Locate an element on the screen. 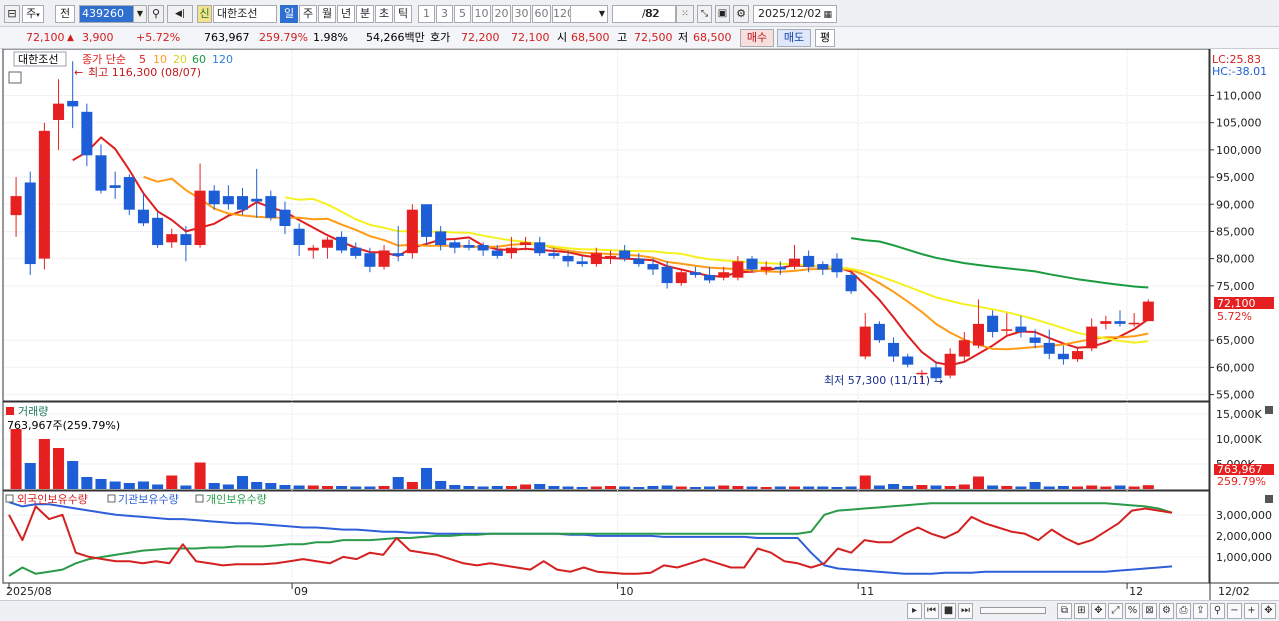 The height and width of the screenshot is (621, 1279). date-field: 2025/12/02 ▦ is located at coordinates (795, 14).